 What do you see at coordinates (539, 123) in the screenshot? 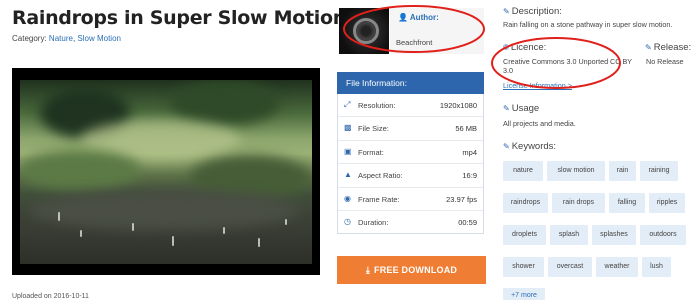
I see `usage-text: All projects and media.` at bounding box center [539, 123].